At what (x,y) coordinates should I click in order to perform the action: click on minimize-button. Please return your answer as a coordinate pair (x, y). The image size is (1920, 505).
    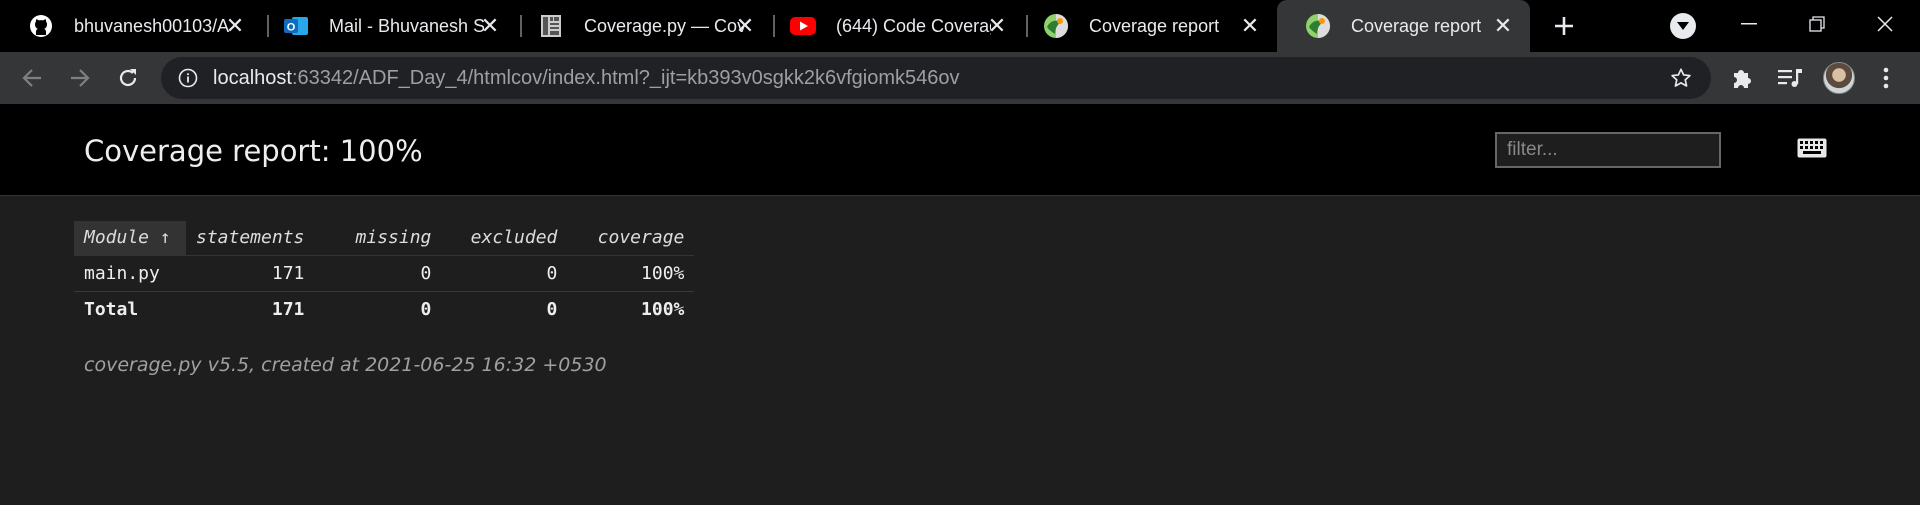
    Looking at the image, I should click on (1749, 24).